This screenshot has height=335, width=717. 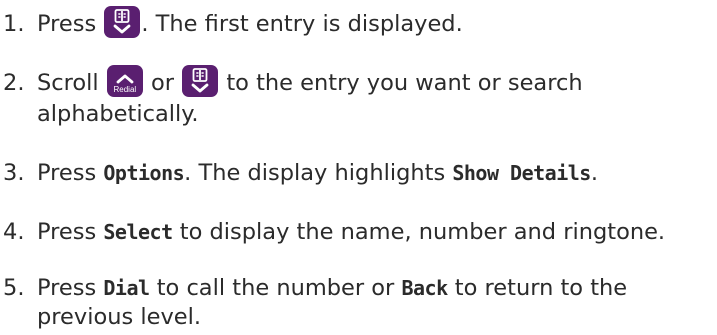 I want to click on section-heading-fragment, so click(x=358, y=1).